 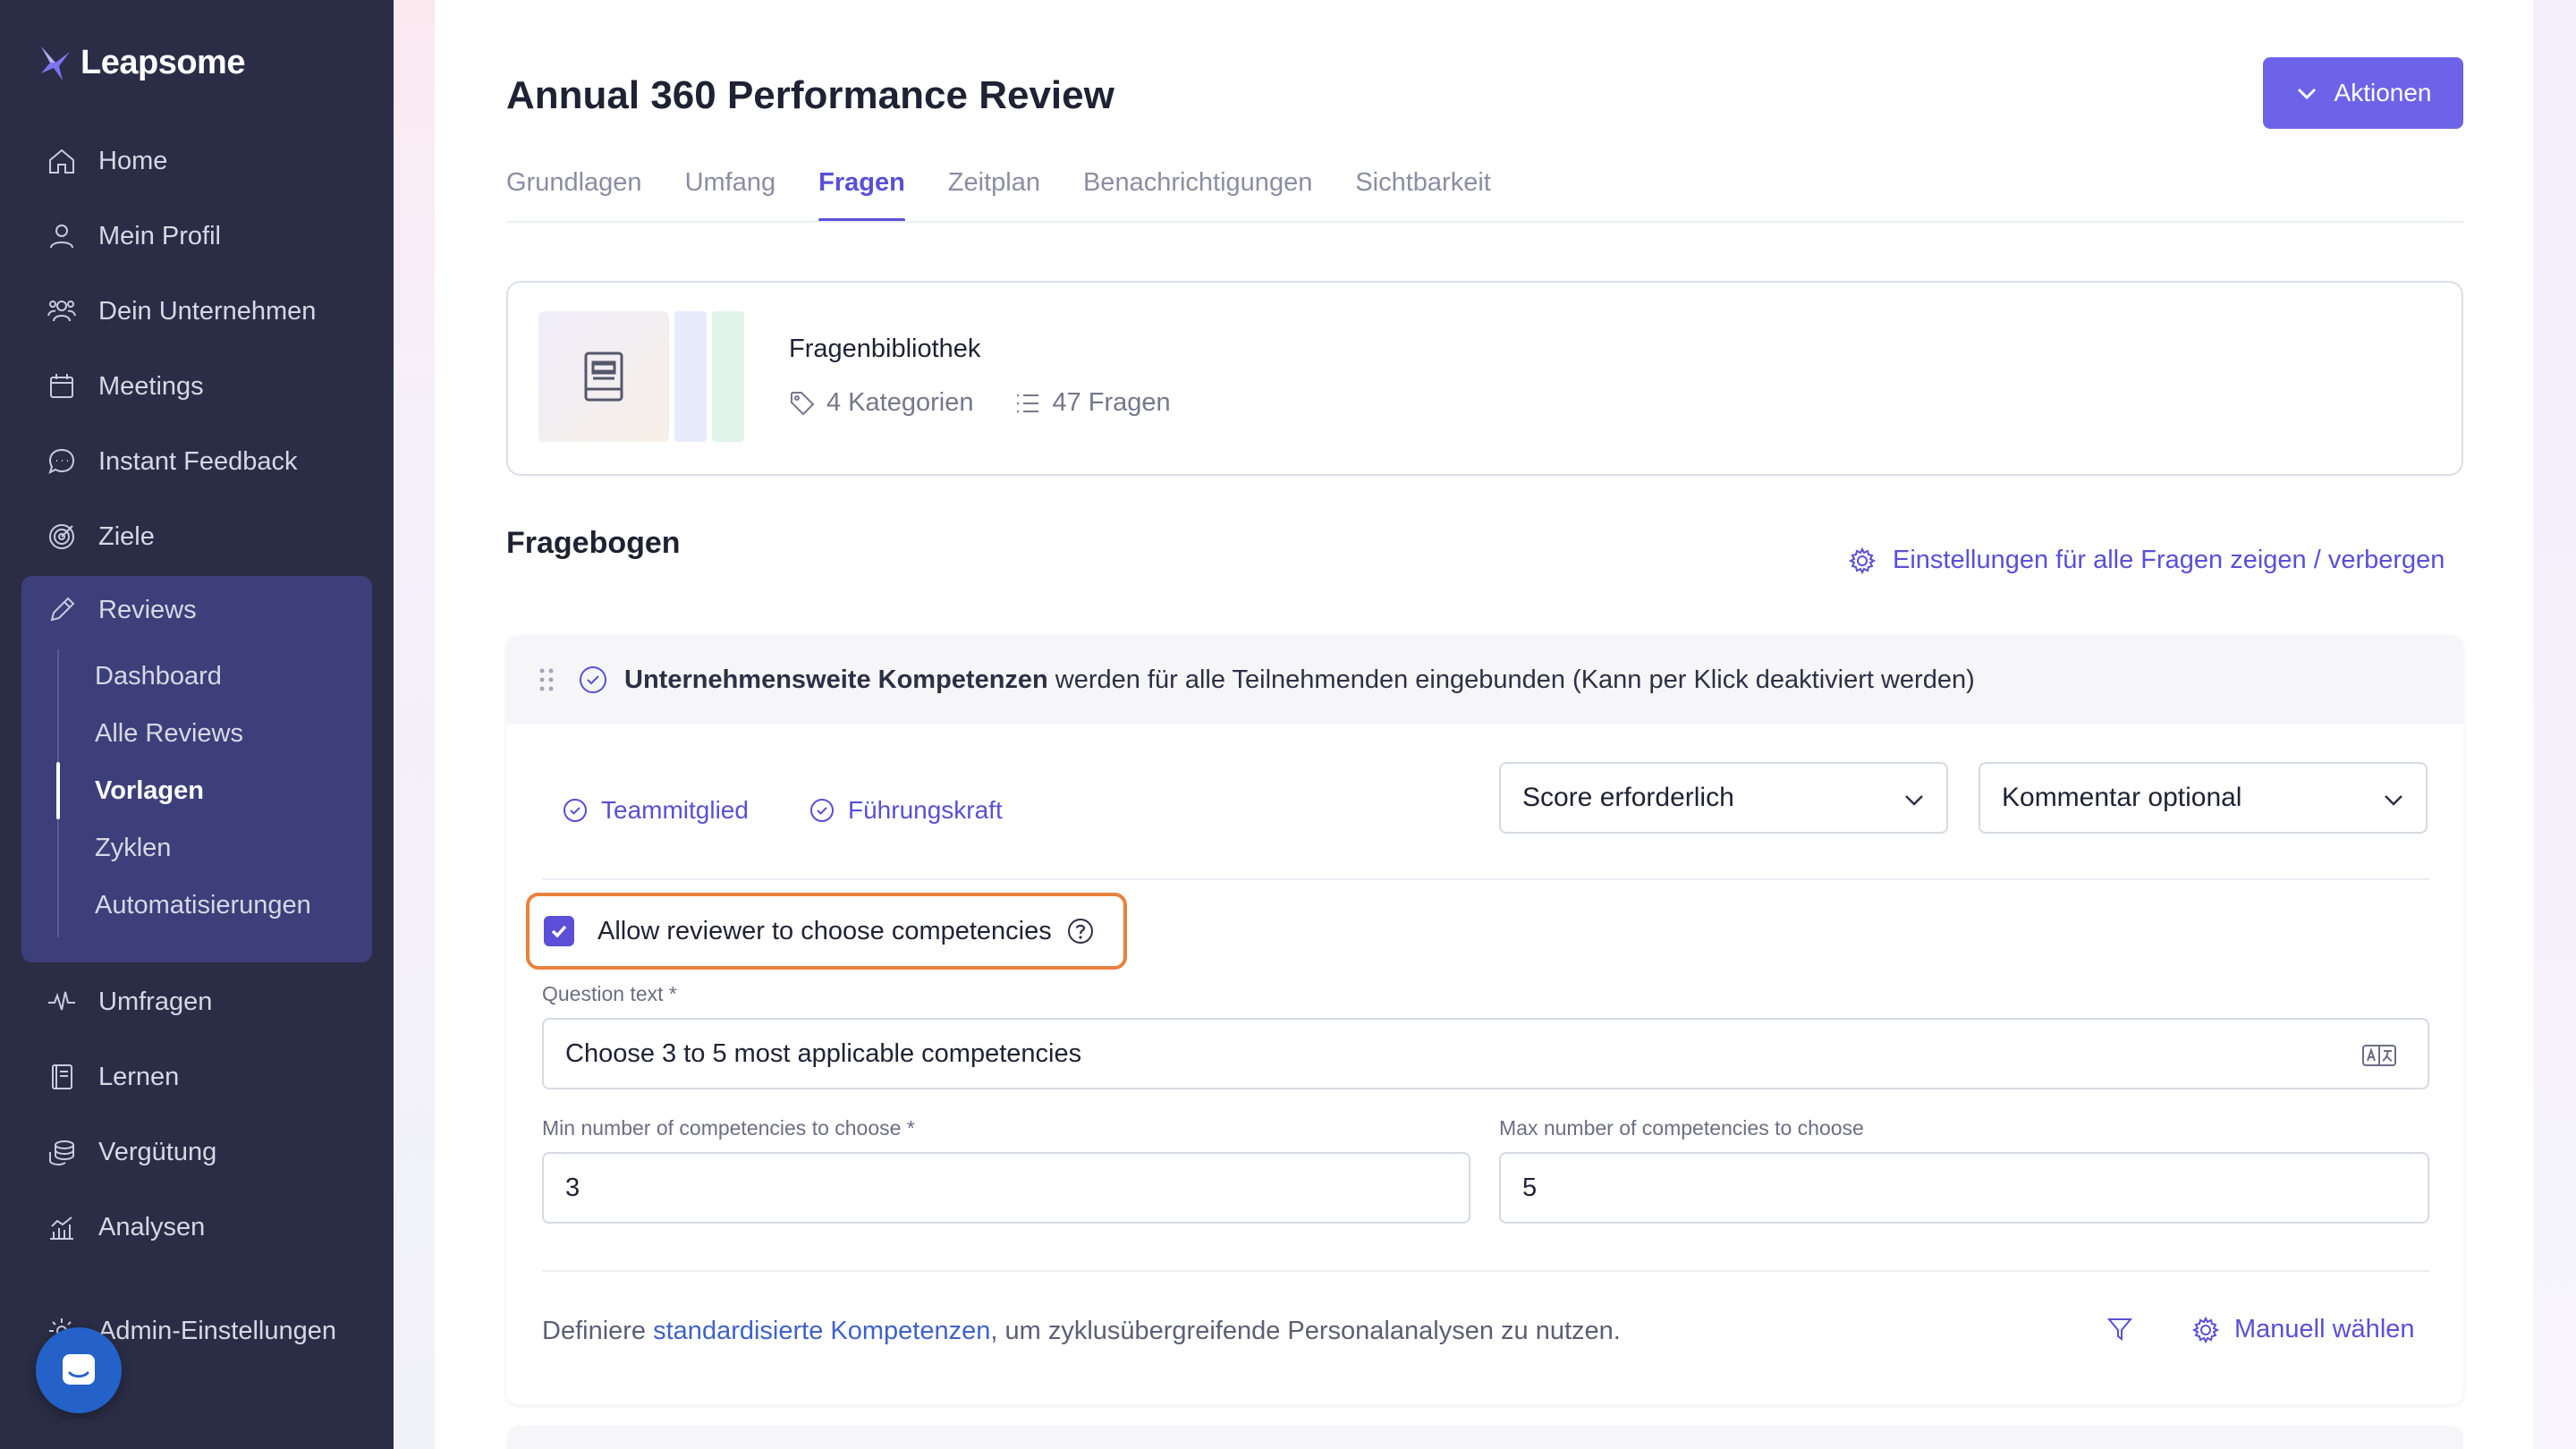 What do you see at coordinates (196, 1152) in the screenshot?
I see `sidebar-item-verguetung: Vergütung` at bounding box center [196, 1152].